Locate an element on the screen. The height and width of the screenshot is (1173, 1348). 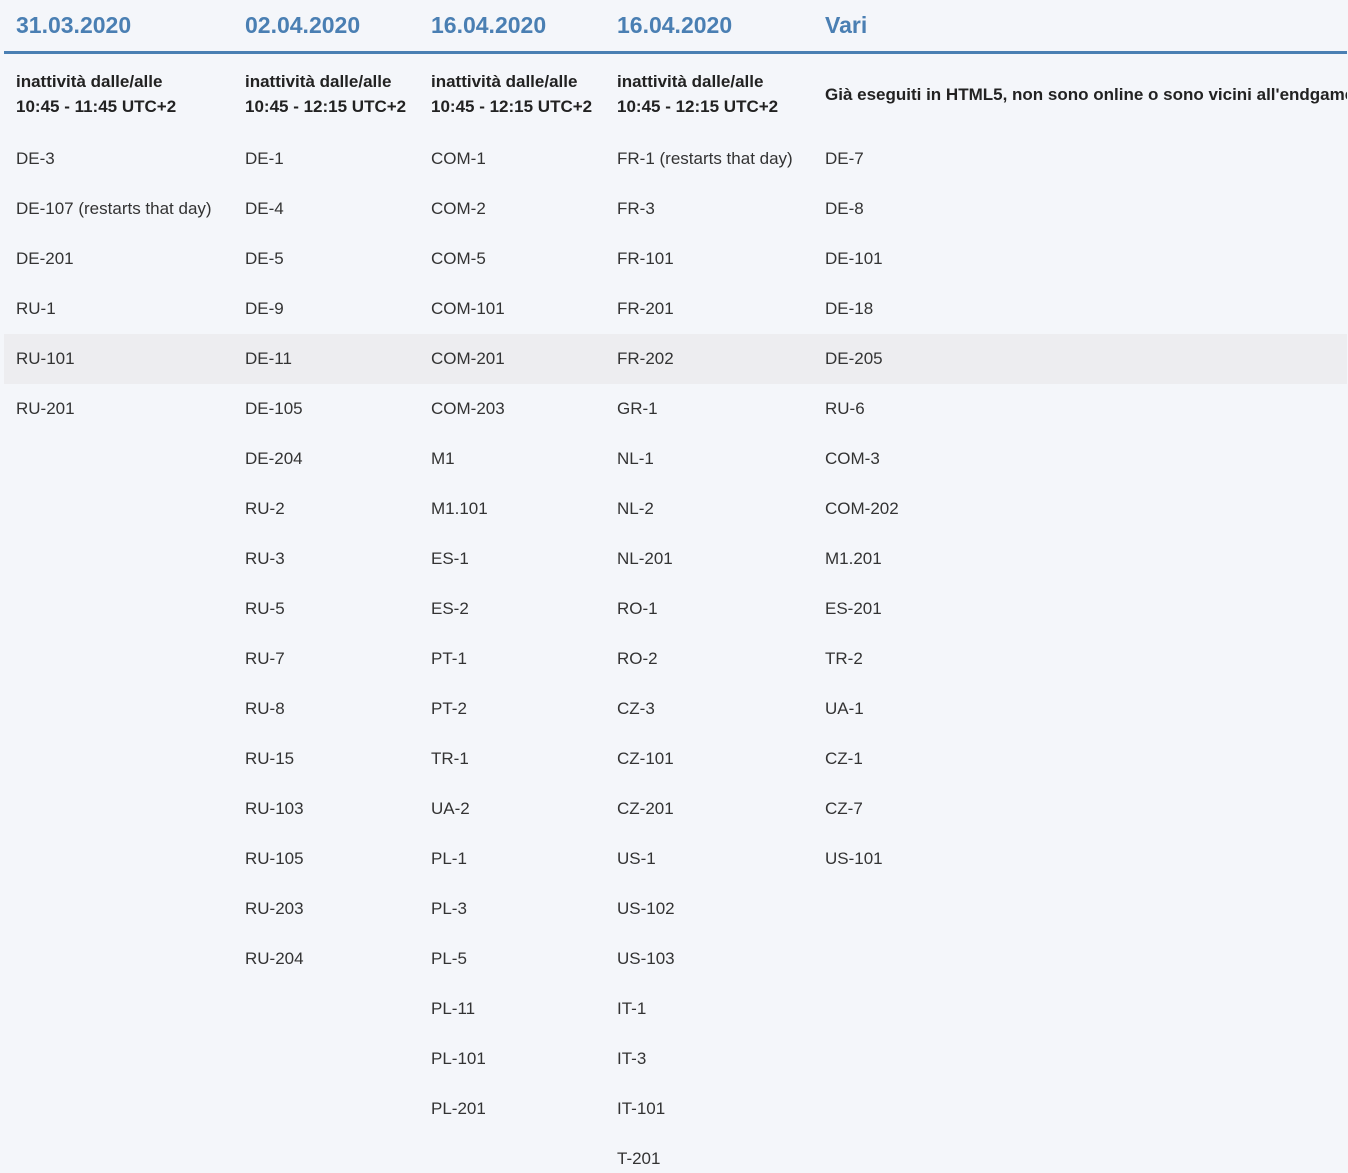
server-cell: DE-107 (restarts that day) is located at coordinates (114, 208).